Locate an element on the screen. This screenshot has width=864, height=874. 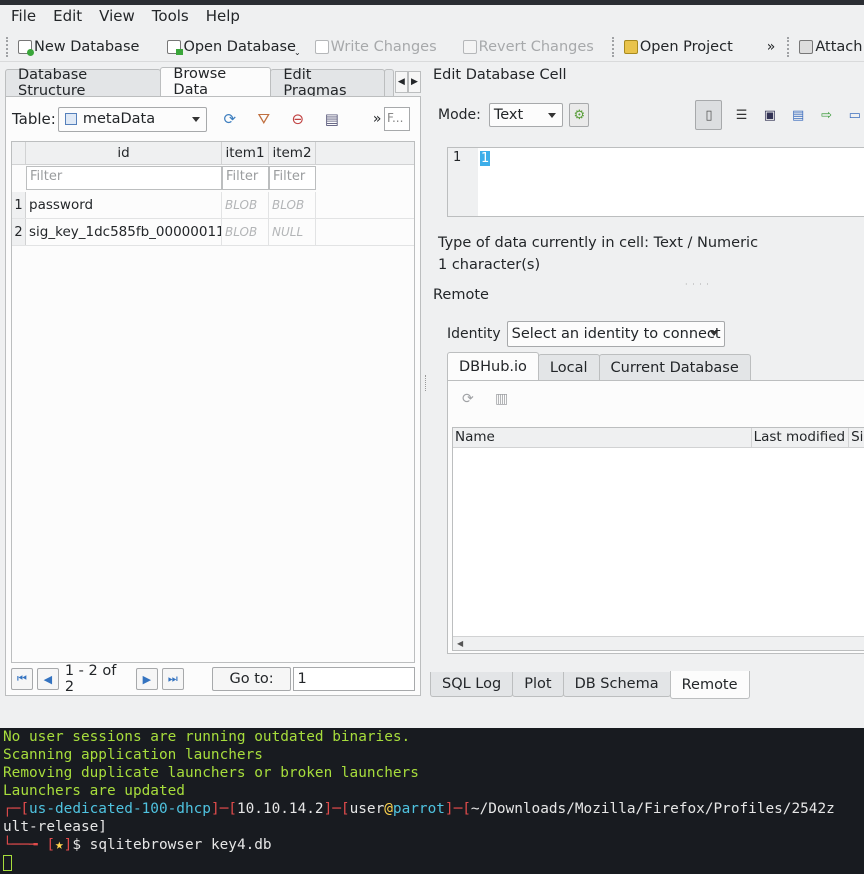
tab-plot: Plot is located at coordinates (538, 684).